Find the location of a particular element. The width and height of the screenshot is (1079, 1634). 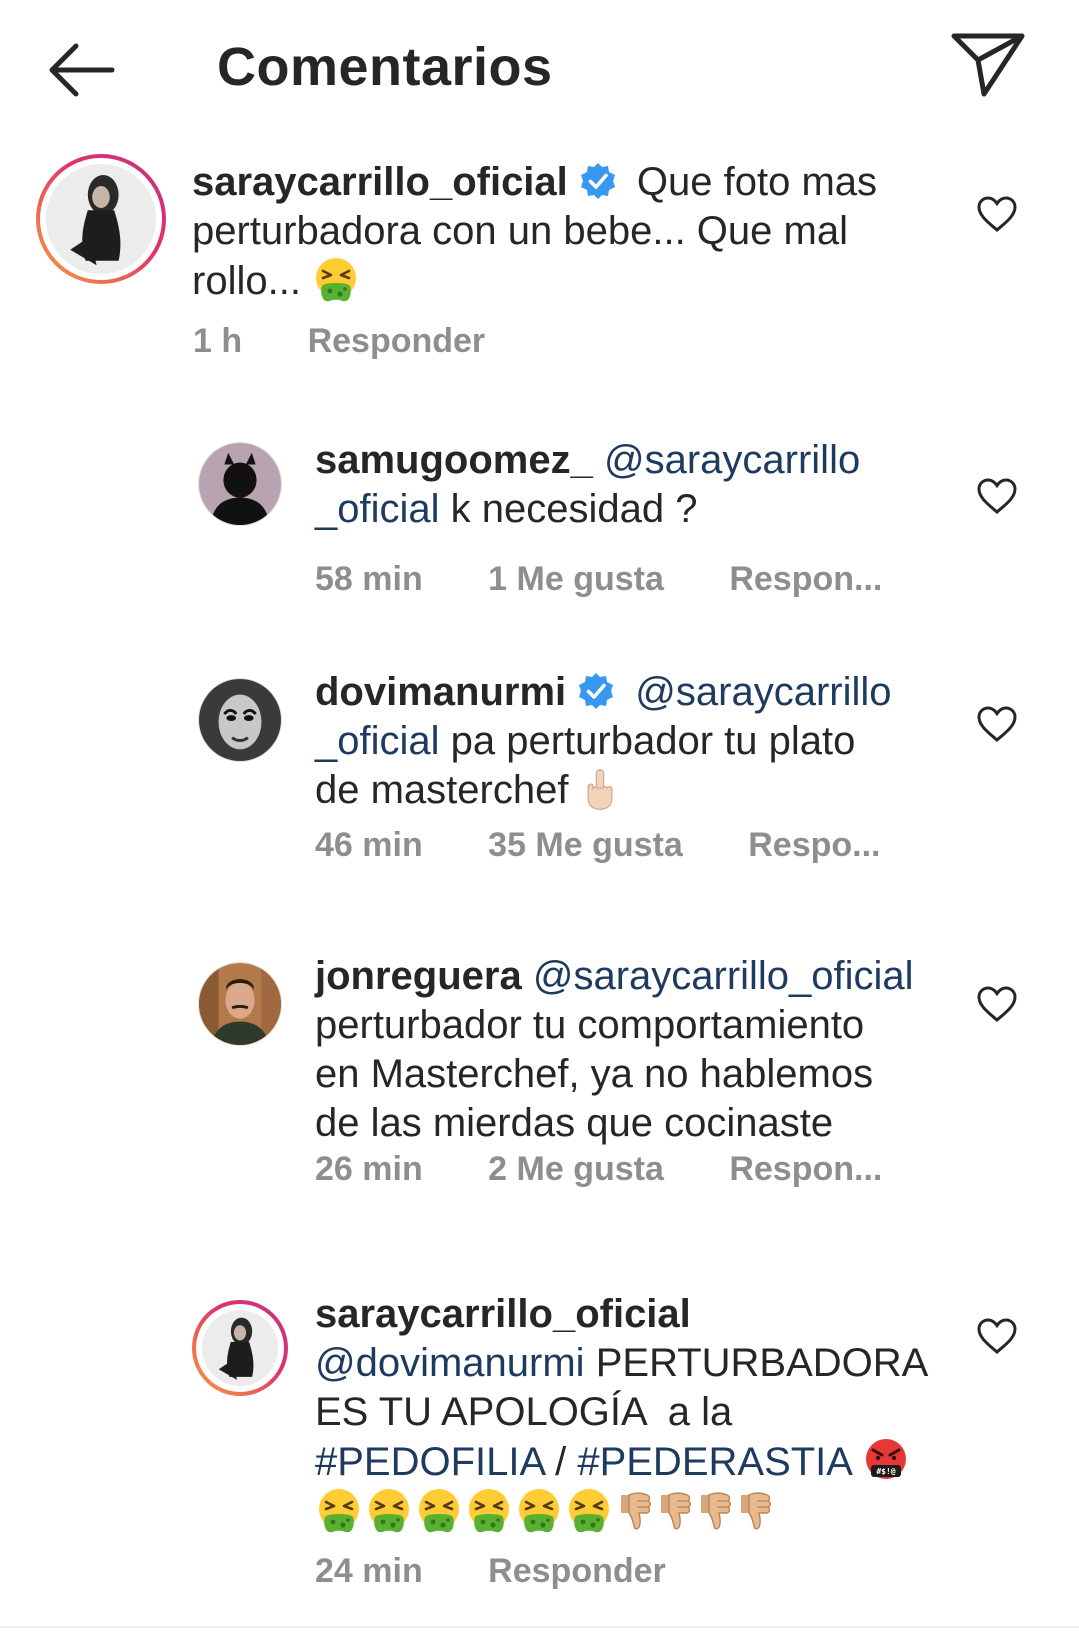

mention-link: @dovimanurmi is located at coordinates (450, 1363).